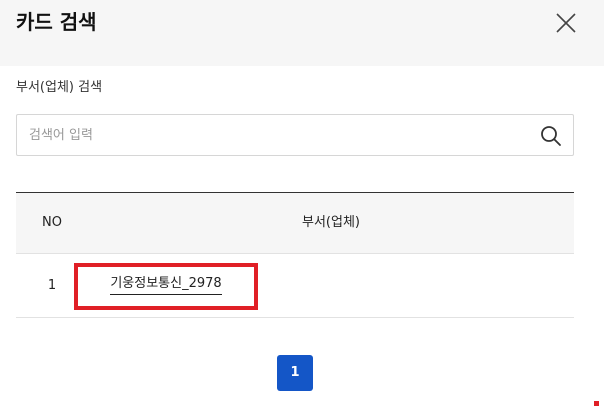 The image size is (604, 410). What do you see at coordinates (295, 373) in the screenshot?
I see `page-button-1: 1` at bounding box center [295, 373].